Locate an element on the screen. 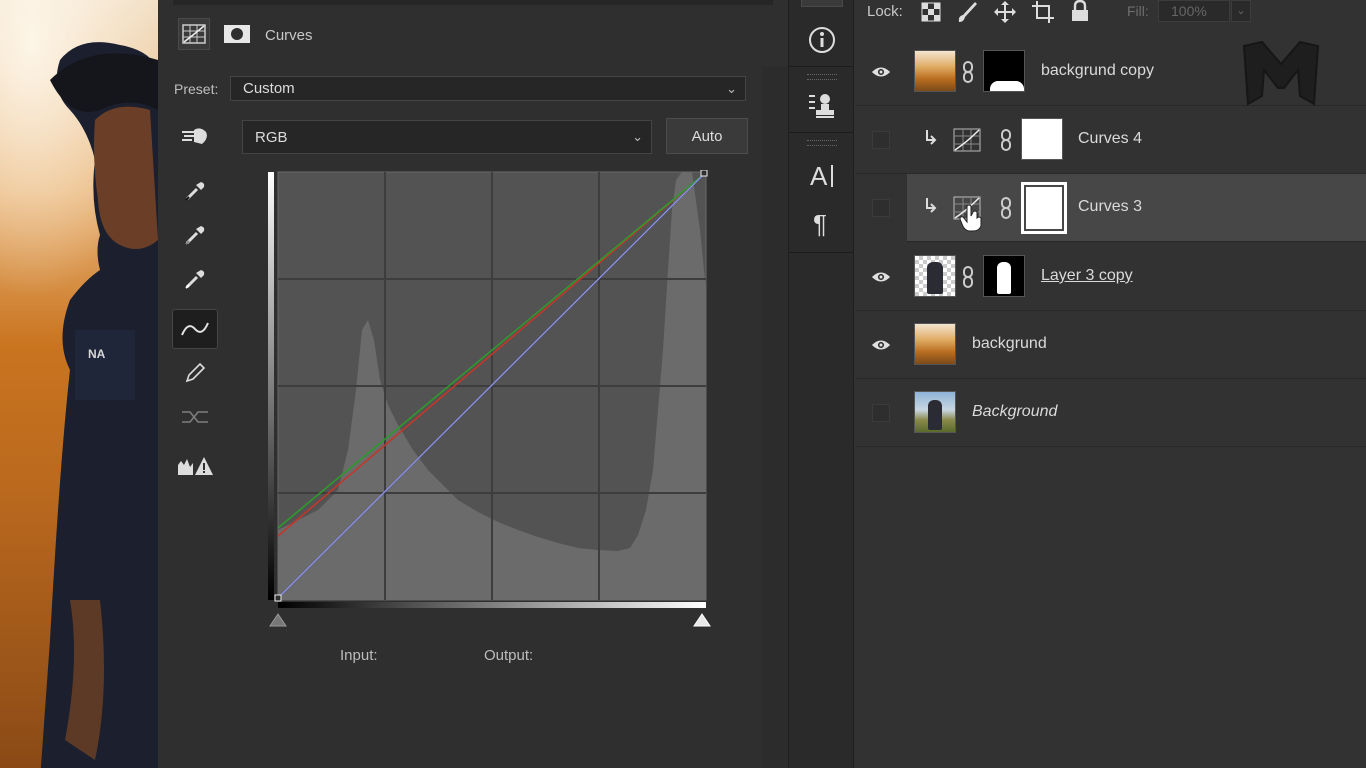  fill-label: Fill: is located at coordinates (1138, 11).